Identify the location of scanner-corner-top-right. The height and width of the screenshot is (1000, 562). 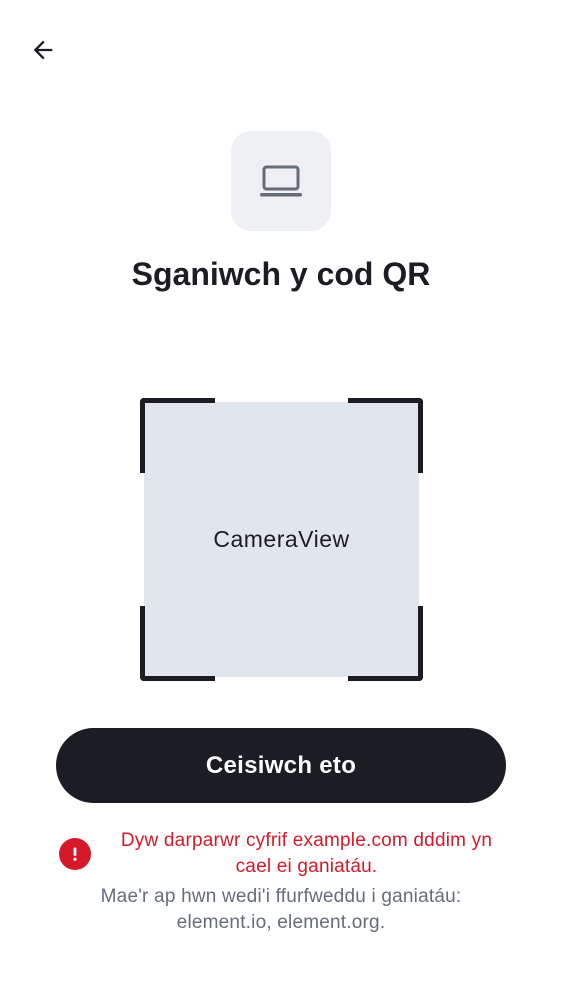
(385, 435).